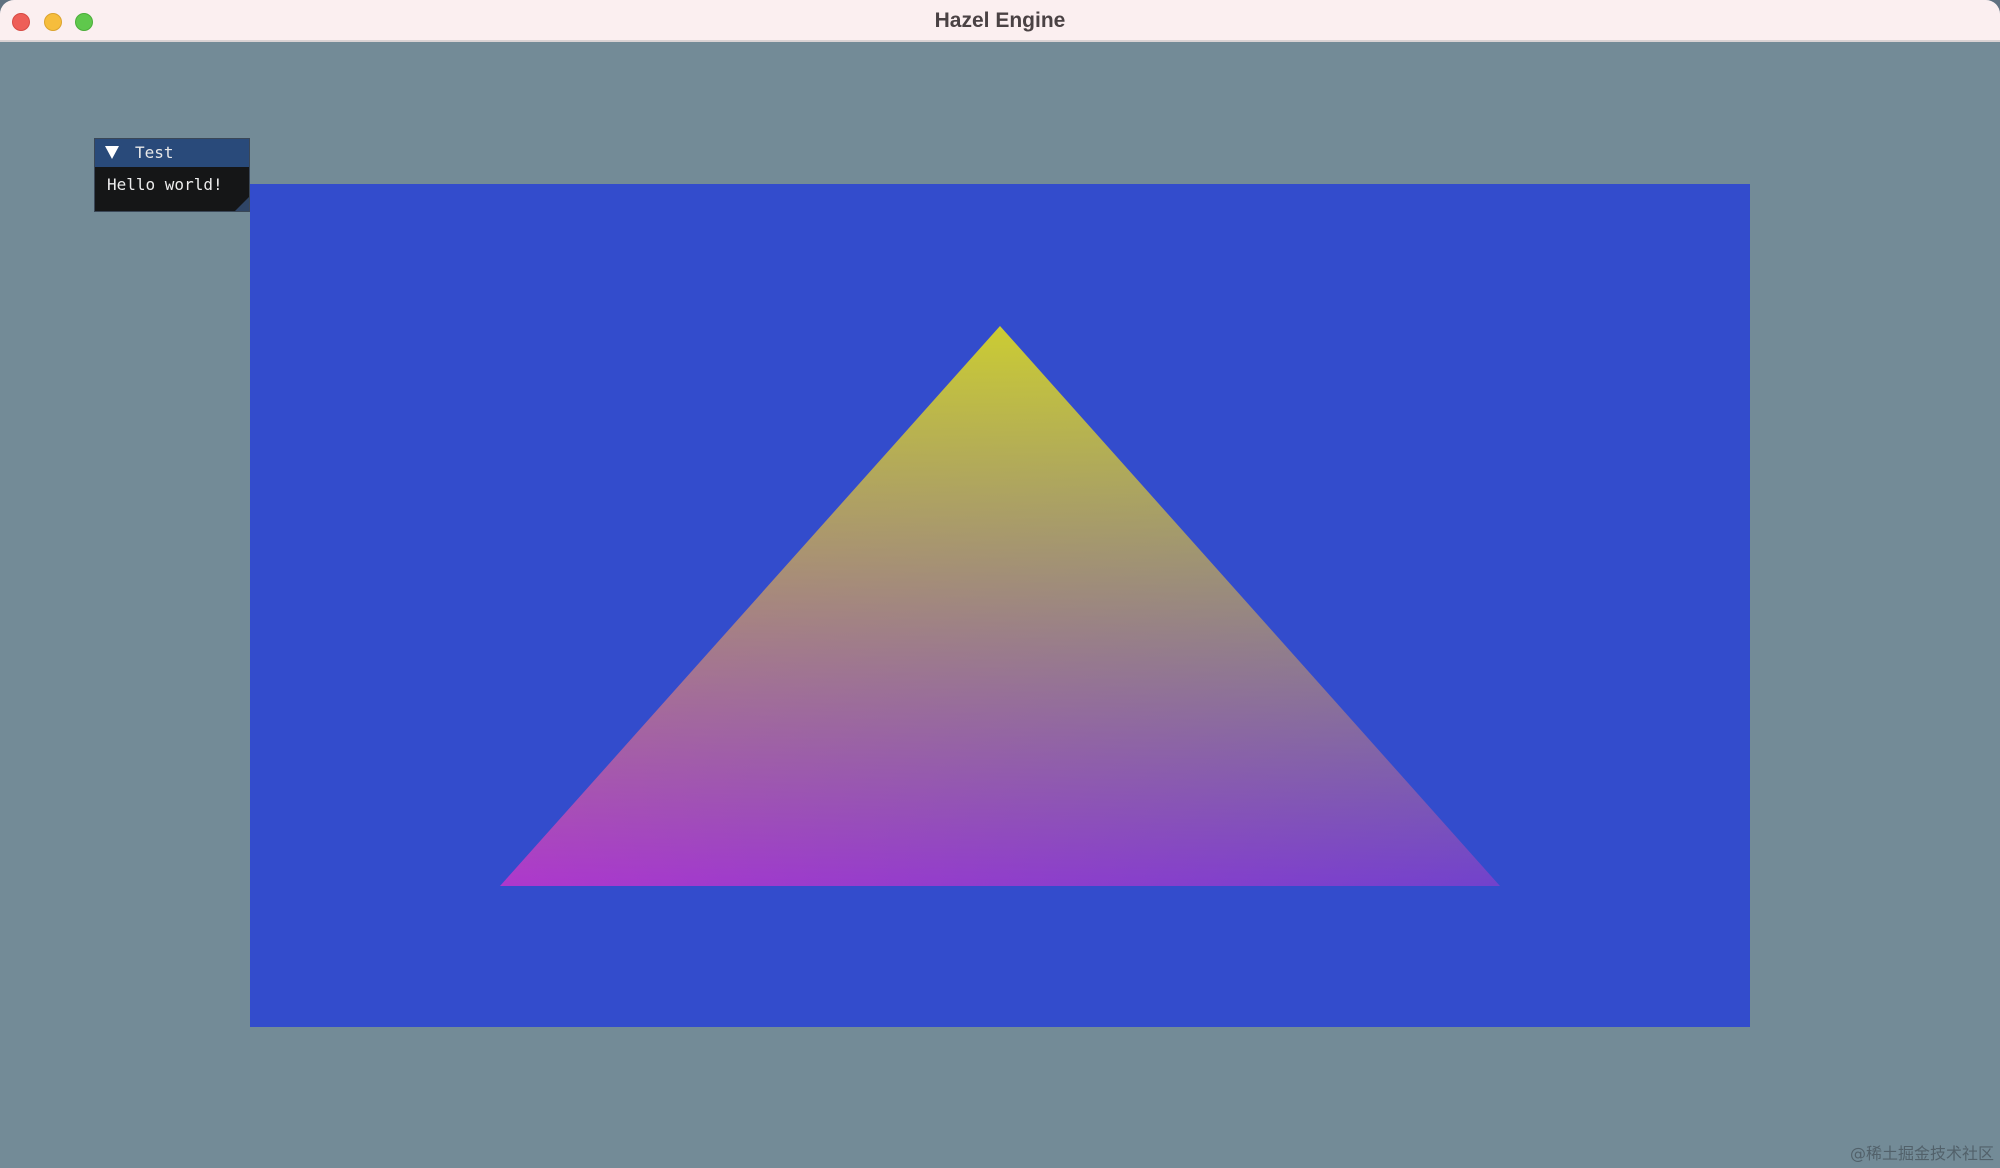 The height and width of the screenshot is (1168, 2000). What do you see at coordinates (112, 152) in the screenshot?
I see `triangle-down-icon` at bounding box center [112, 152].